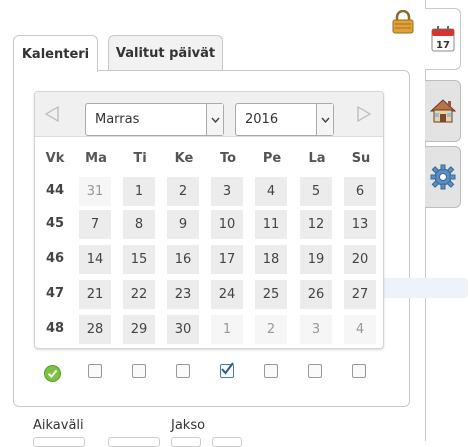  Describe the element at coordinates (360, 224) in the screenshot. I see `calendar-day: 13` at that location.